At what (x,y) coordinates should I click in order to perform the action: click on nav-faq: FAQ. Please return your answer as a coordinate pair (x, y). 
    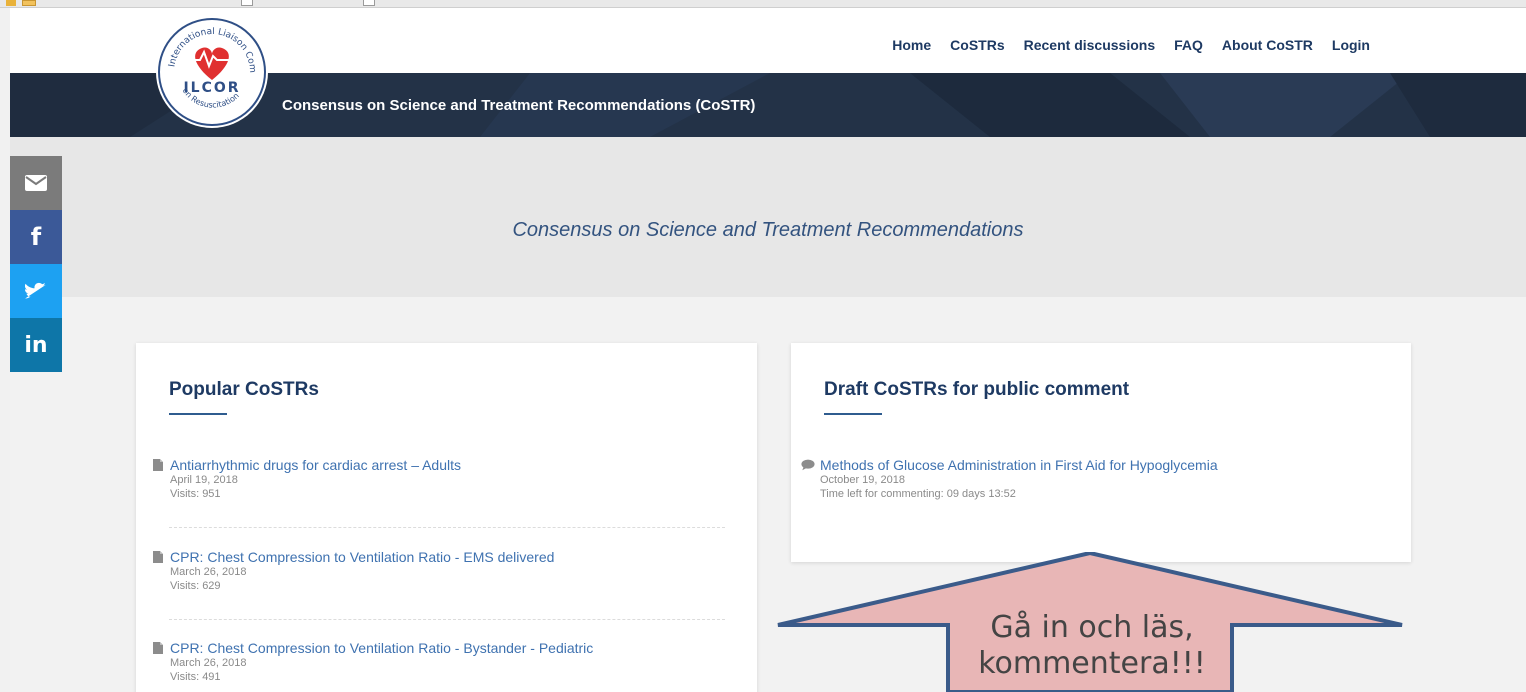
    Looking at the image, I should click on (1188, 45).